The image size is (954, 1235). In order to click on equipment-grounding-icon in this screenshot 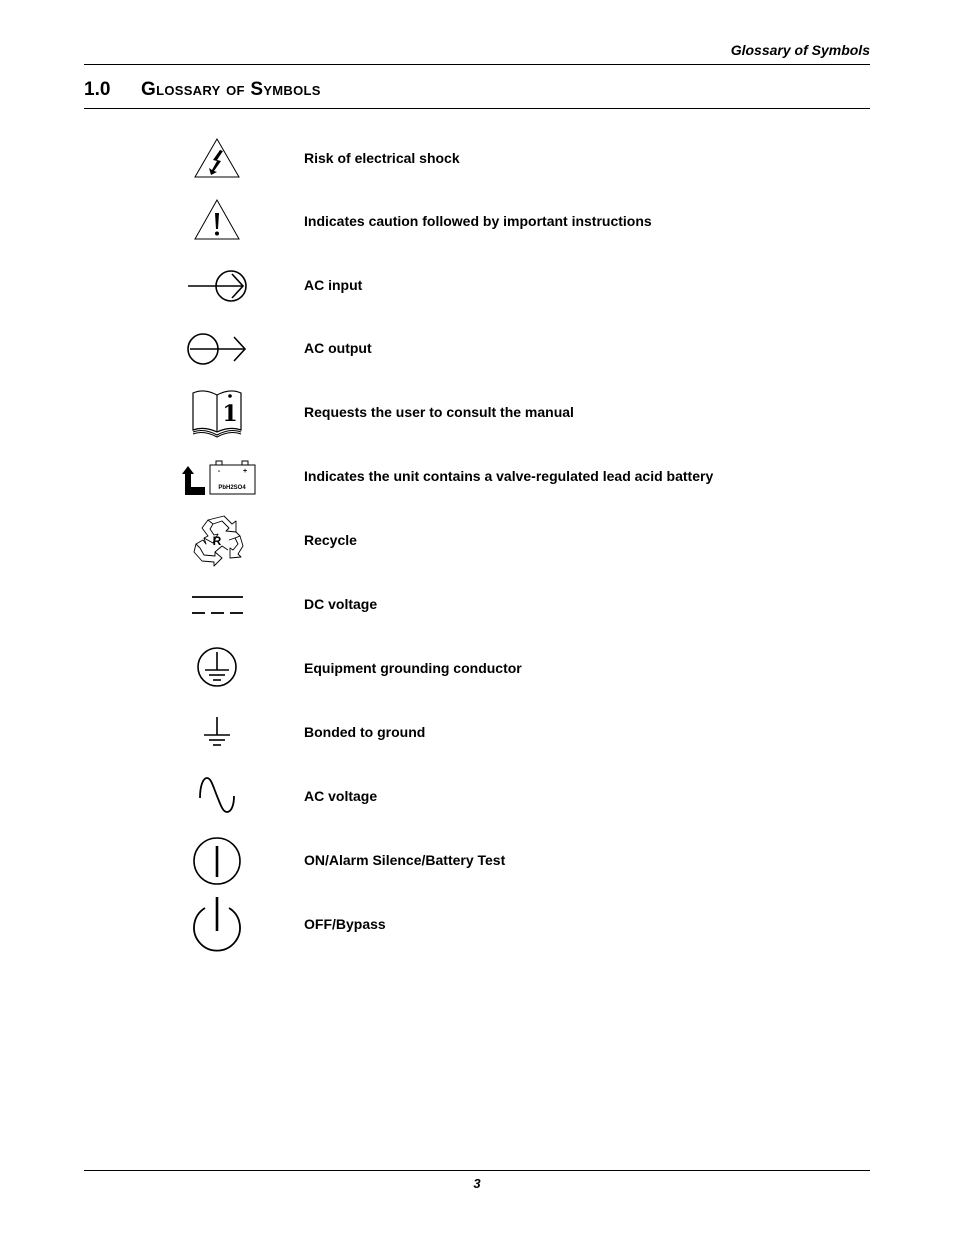, I will do `click(218, 668)`.